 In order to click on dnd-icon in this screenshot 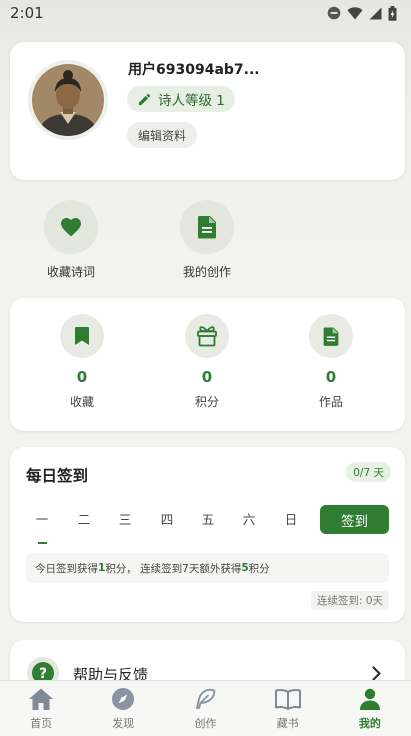, I will do `click(334, 13)`.